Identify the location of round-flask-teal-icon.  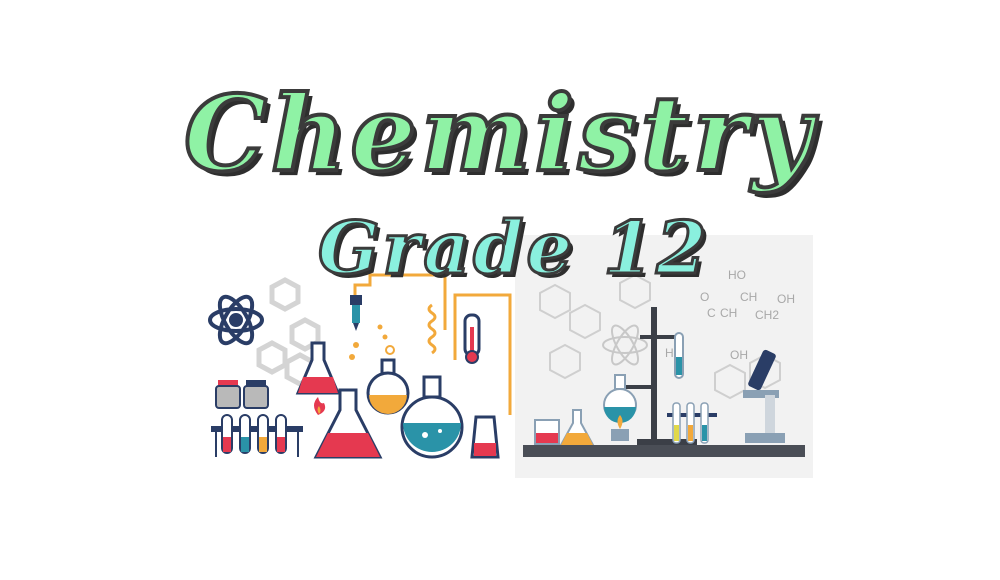
(432, 417).